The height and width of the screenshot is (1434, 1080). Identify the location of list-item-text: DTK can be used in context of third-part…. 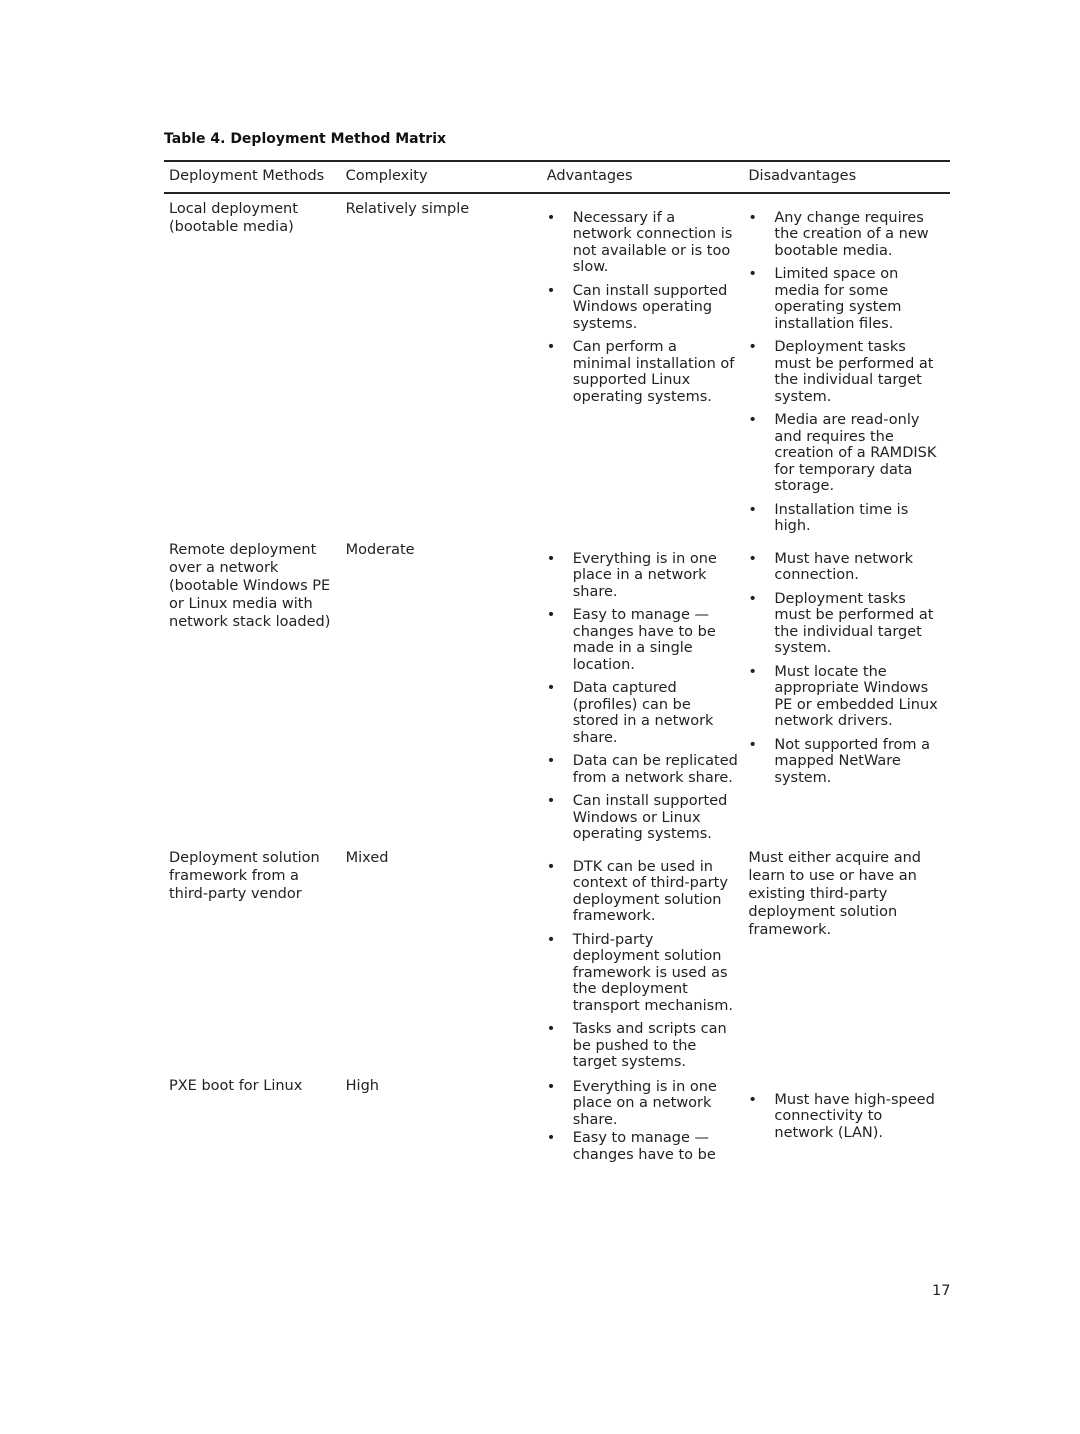
(650, 891).